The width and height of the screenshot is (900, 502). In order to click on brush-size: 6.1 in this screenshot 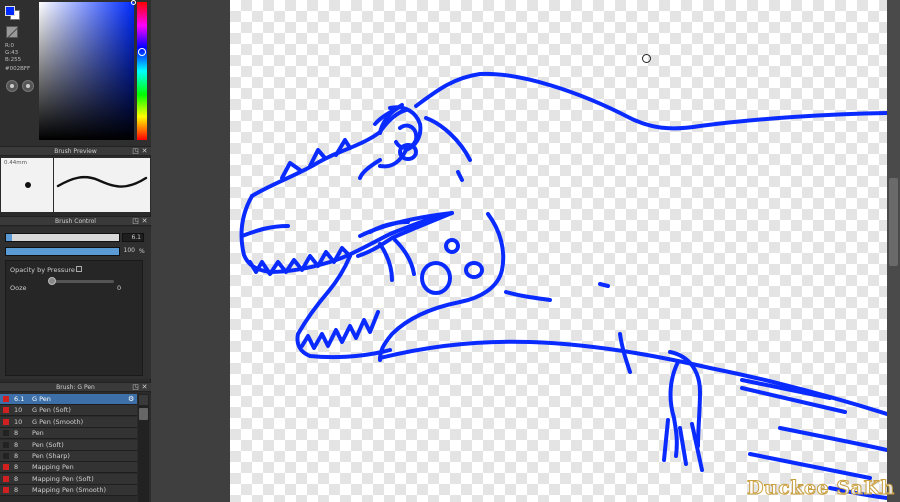, I will do `click(19, 399)`.